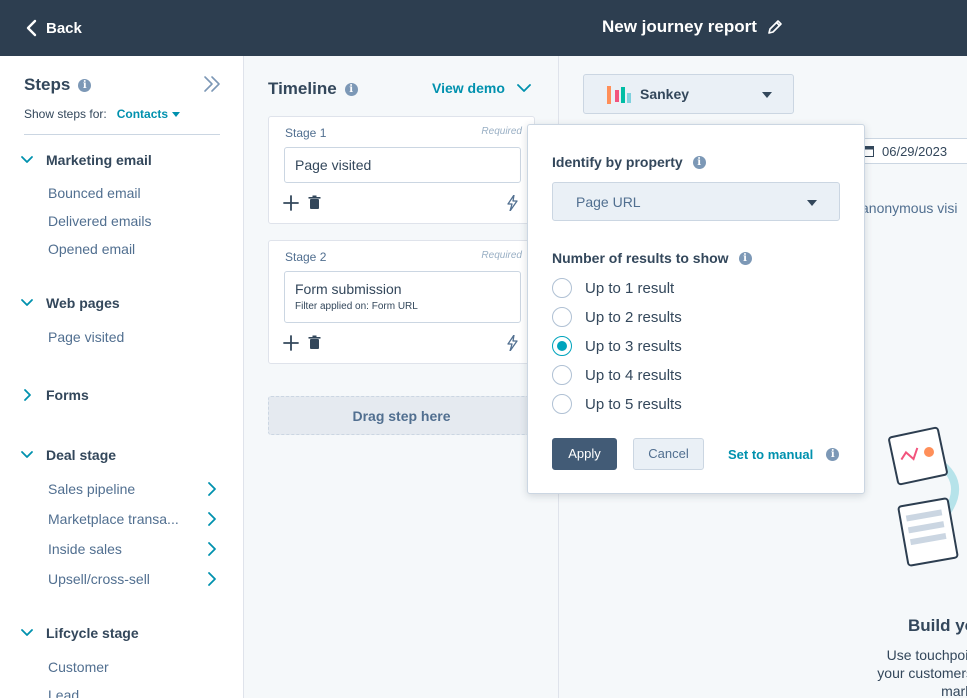  I want to click on view-demo-label: View demo, so click(468, 88).